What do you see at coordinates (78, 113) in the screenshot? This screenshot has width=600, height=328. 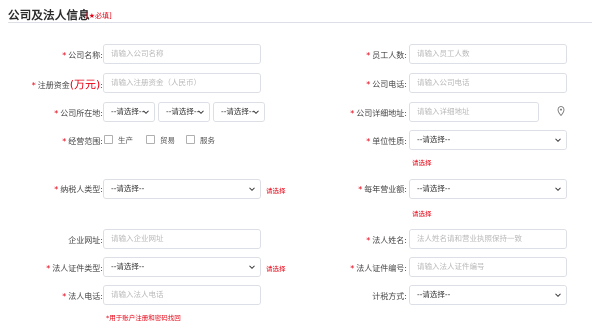 I see `company-location-label: * 公司所在地:` at bounding box center [78, 113].